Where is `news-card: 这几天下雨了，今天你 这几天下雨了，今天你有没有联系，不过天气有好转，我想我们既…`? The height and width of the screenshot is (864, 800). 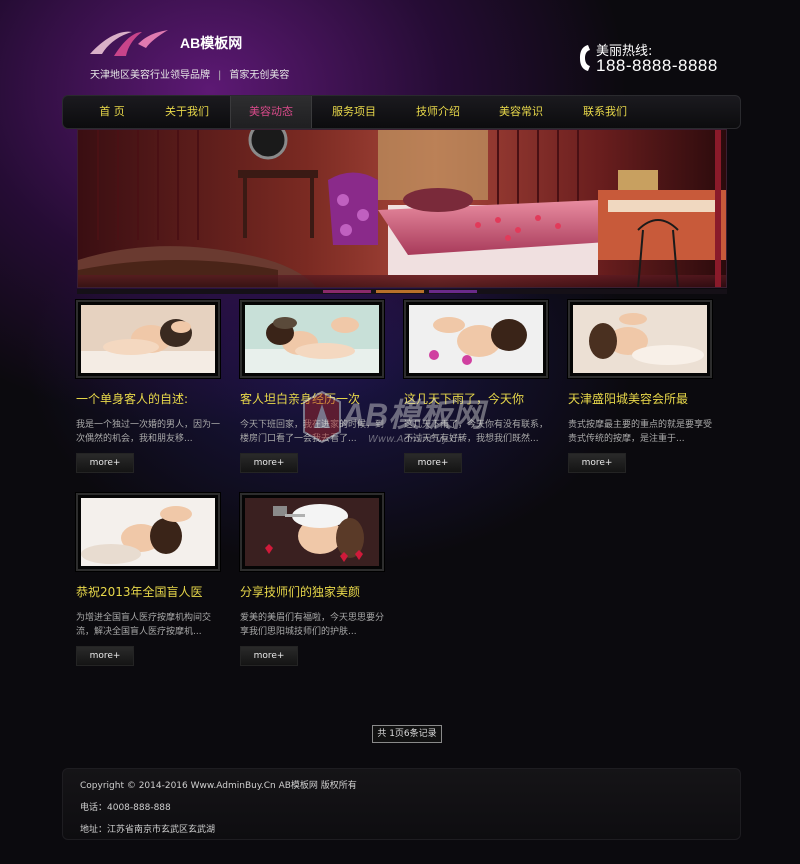
news-card: 这几天下雨了，今天你 这几天下雨了，今天你有没有联系，不过天气有好转，我想我们既… is located at coordinates (479, 400).